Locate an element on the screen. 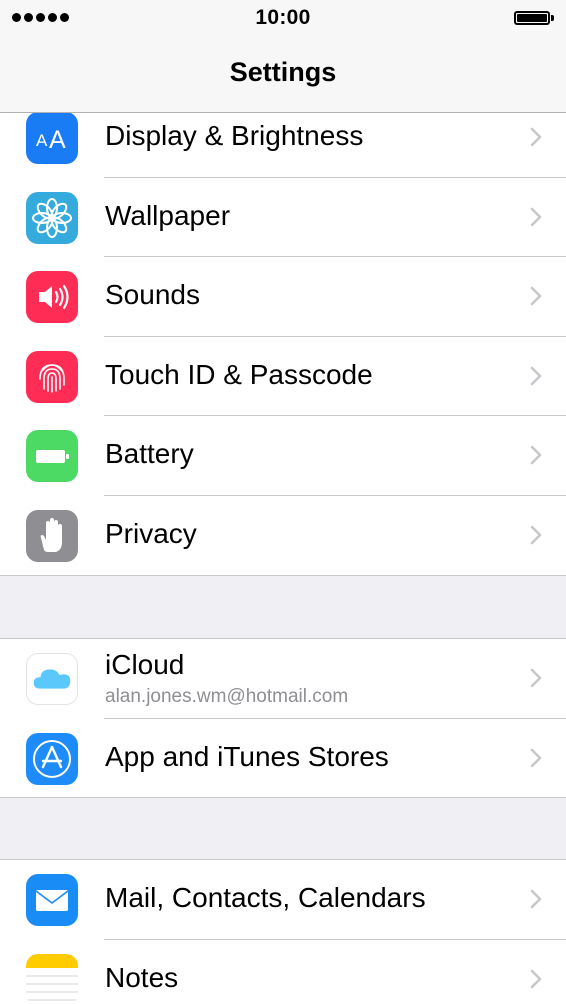 This screenshot has width=566, height=1004. row-label: Touch ID & Passcode is located at coordinates (239, 374).